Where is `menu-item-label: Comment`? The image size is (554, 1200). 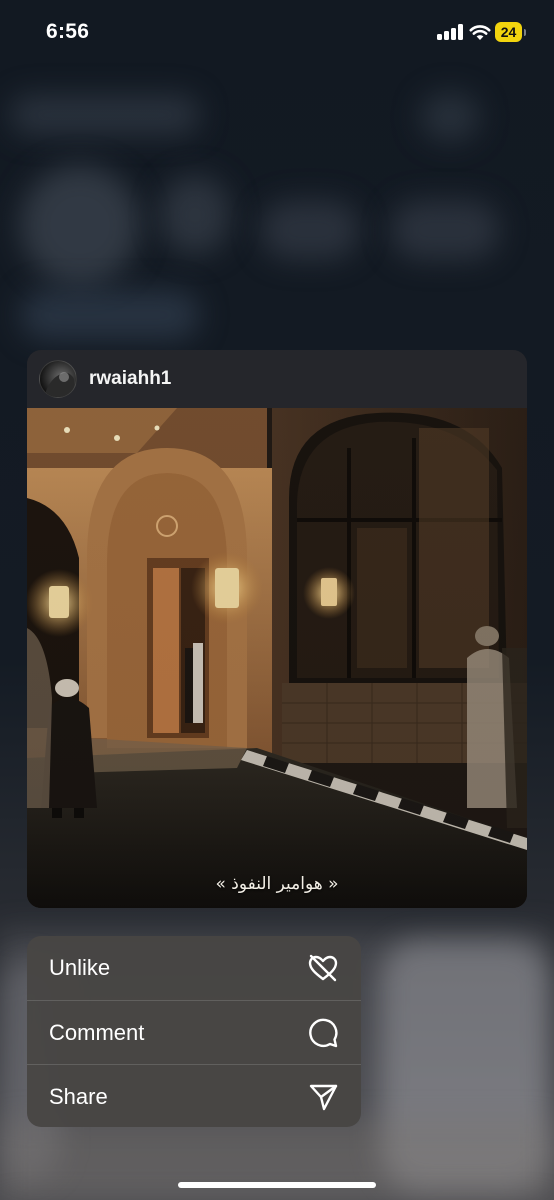 menu-item-label: Comment is located at coordinates (97, 1032).